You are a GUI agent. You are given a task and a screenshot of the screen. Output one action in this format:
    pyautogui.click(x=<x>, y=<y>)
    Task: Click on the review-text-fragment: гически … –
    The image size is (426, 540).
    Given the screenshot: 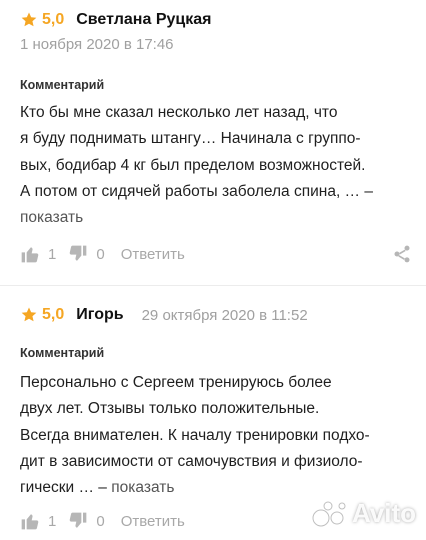 What is the action you would take?
    pyautogui.click(x=63, y=488)
    